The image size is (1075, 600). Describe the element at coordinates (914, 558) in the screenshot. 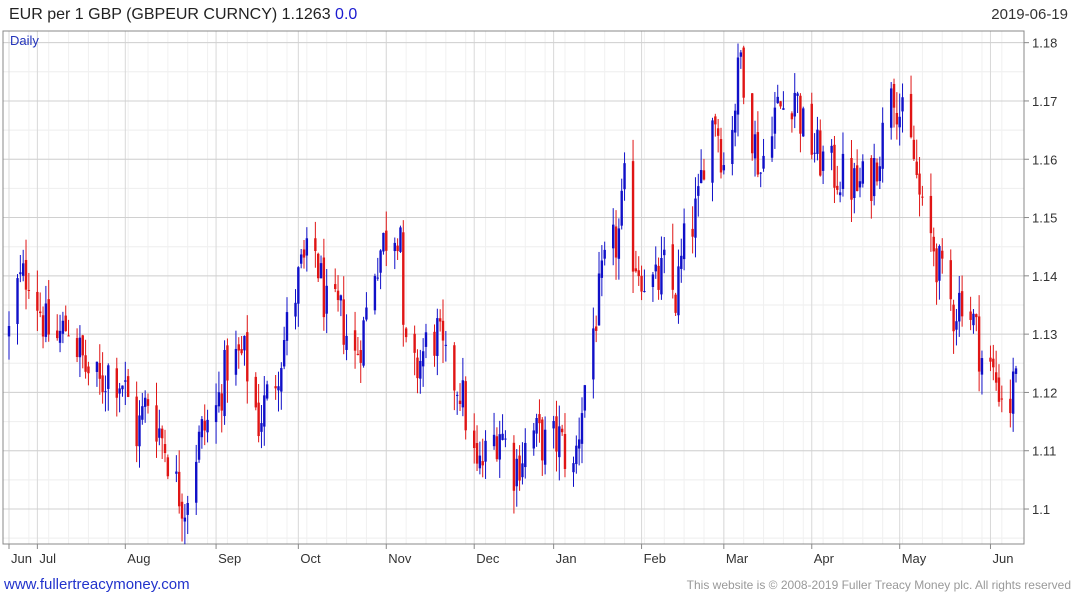

I see `x-tick-label: May` at that location.